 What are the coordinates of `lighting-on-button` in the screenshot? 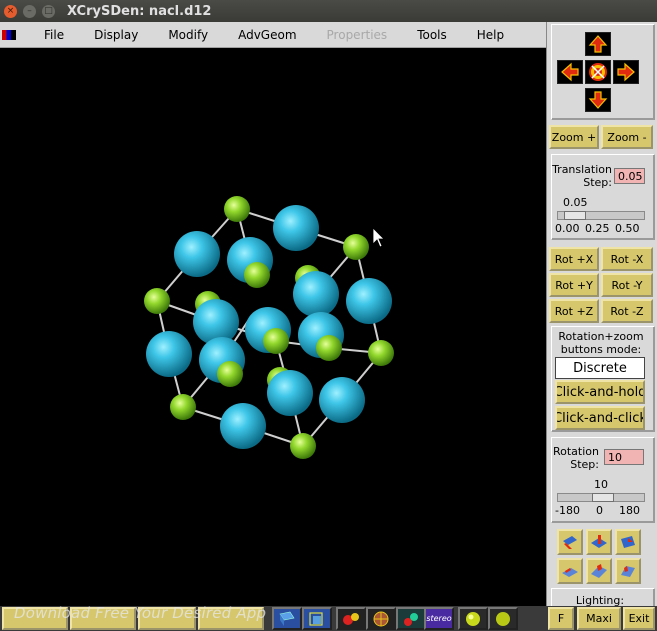 It's located at (473, 618).